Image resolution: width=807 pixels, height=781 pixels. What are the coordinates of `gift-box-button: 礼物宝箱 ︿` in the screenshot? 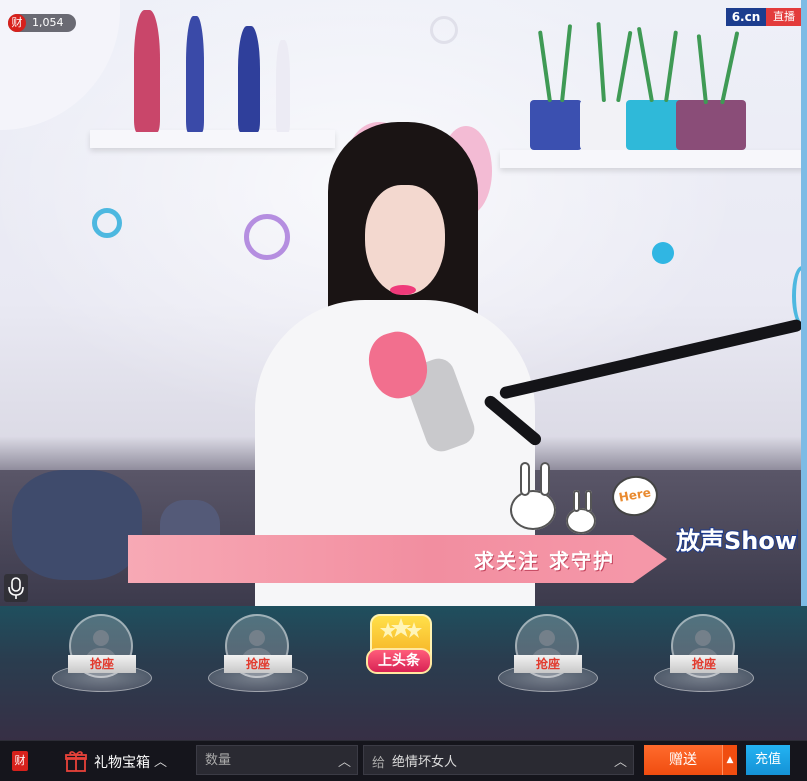 It's located at (122, 761).